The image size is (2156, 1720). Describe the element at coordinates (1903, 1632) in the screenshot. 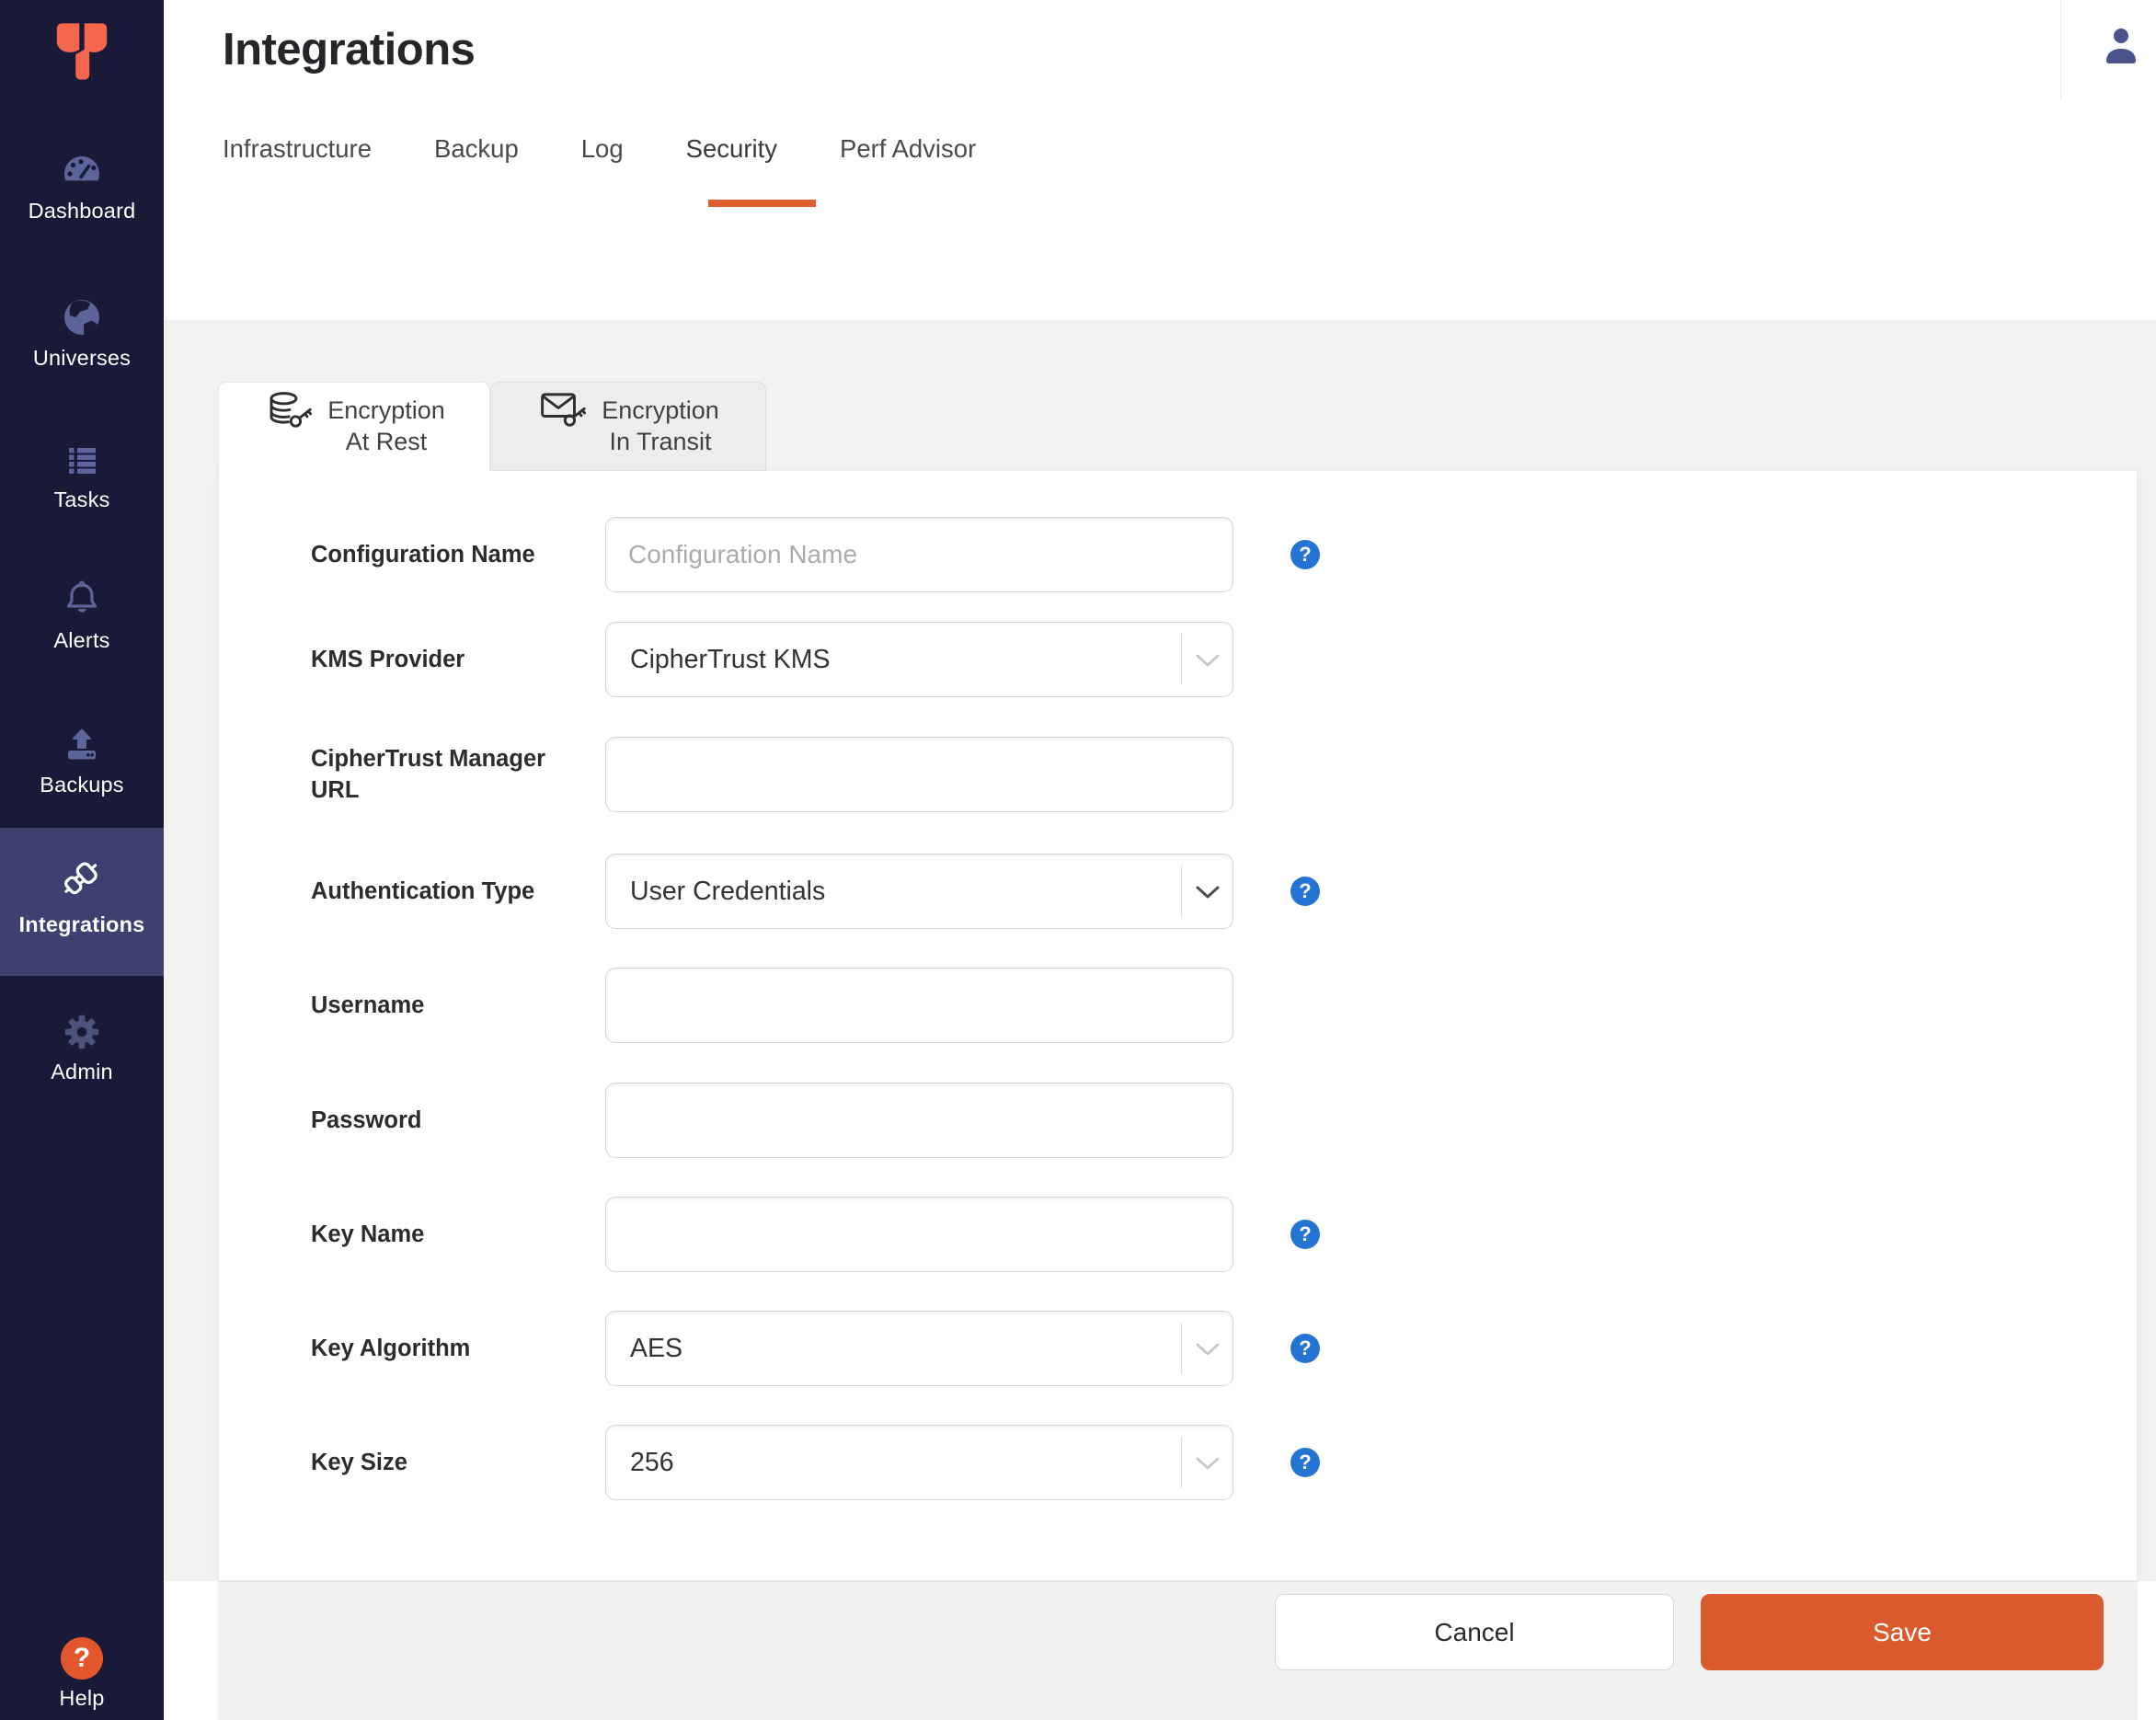

I see `save-button: Save` at that location.